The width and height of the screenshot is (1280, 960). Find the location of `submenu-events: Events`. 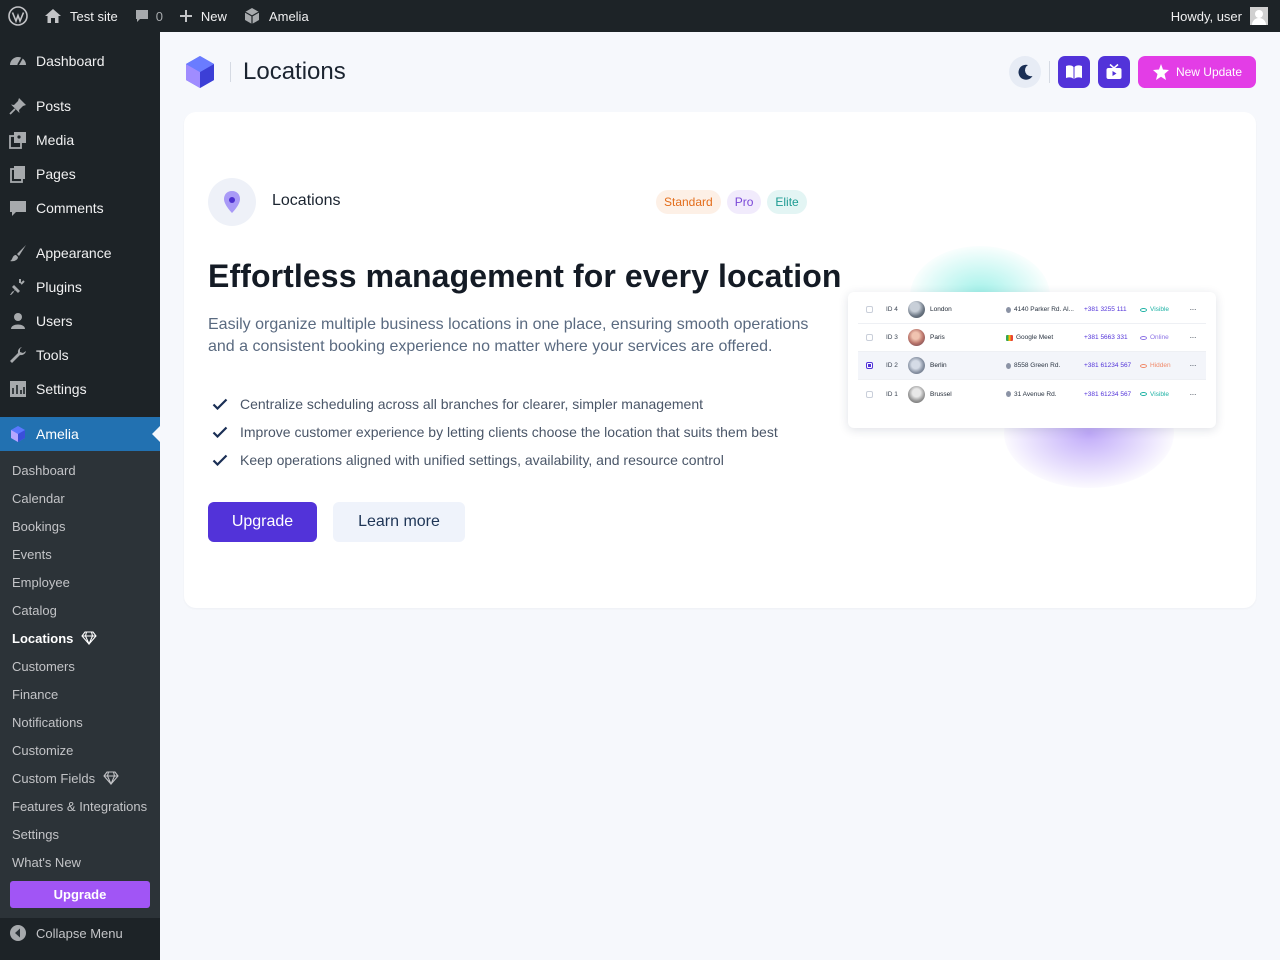

submenu-events: Events is located at coordinates (32, 554).